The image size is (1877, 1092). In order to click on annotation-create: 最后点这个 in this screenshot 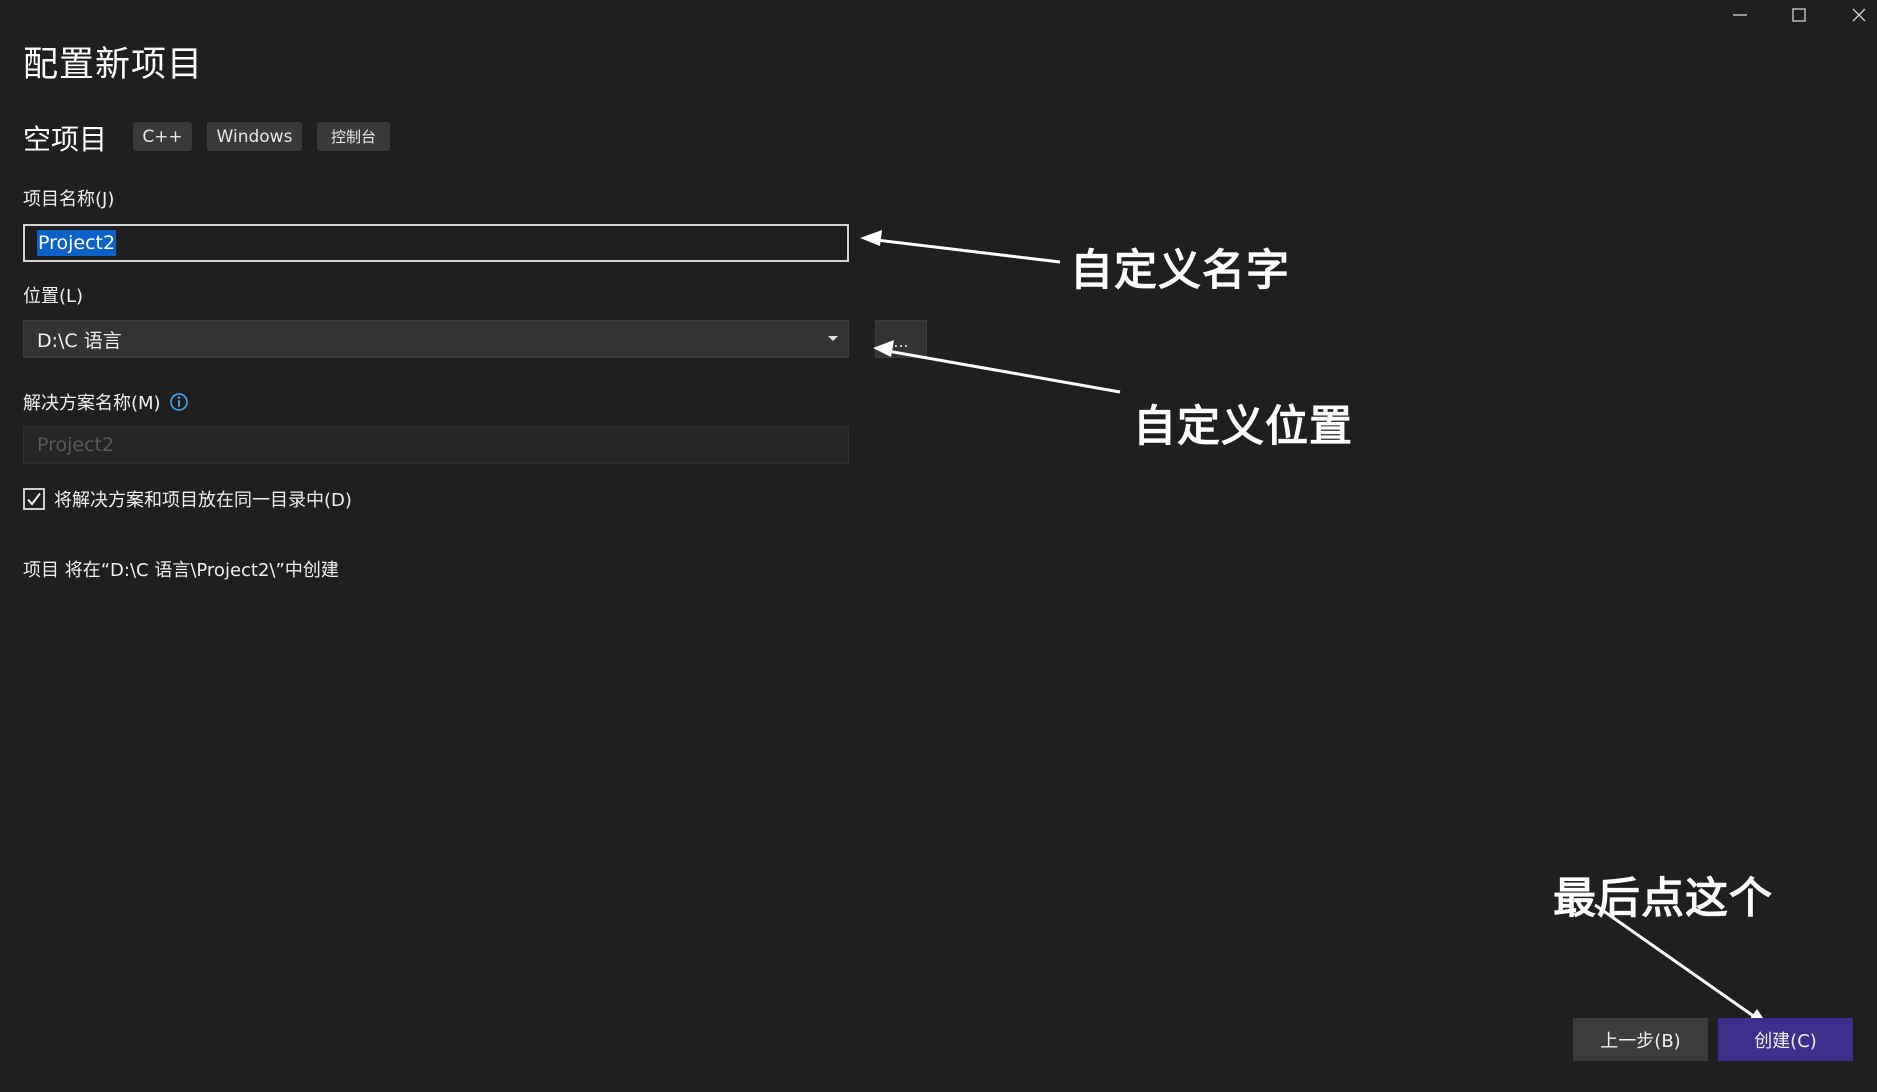, I will do `click(1663, 899)`.